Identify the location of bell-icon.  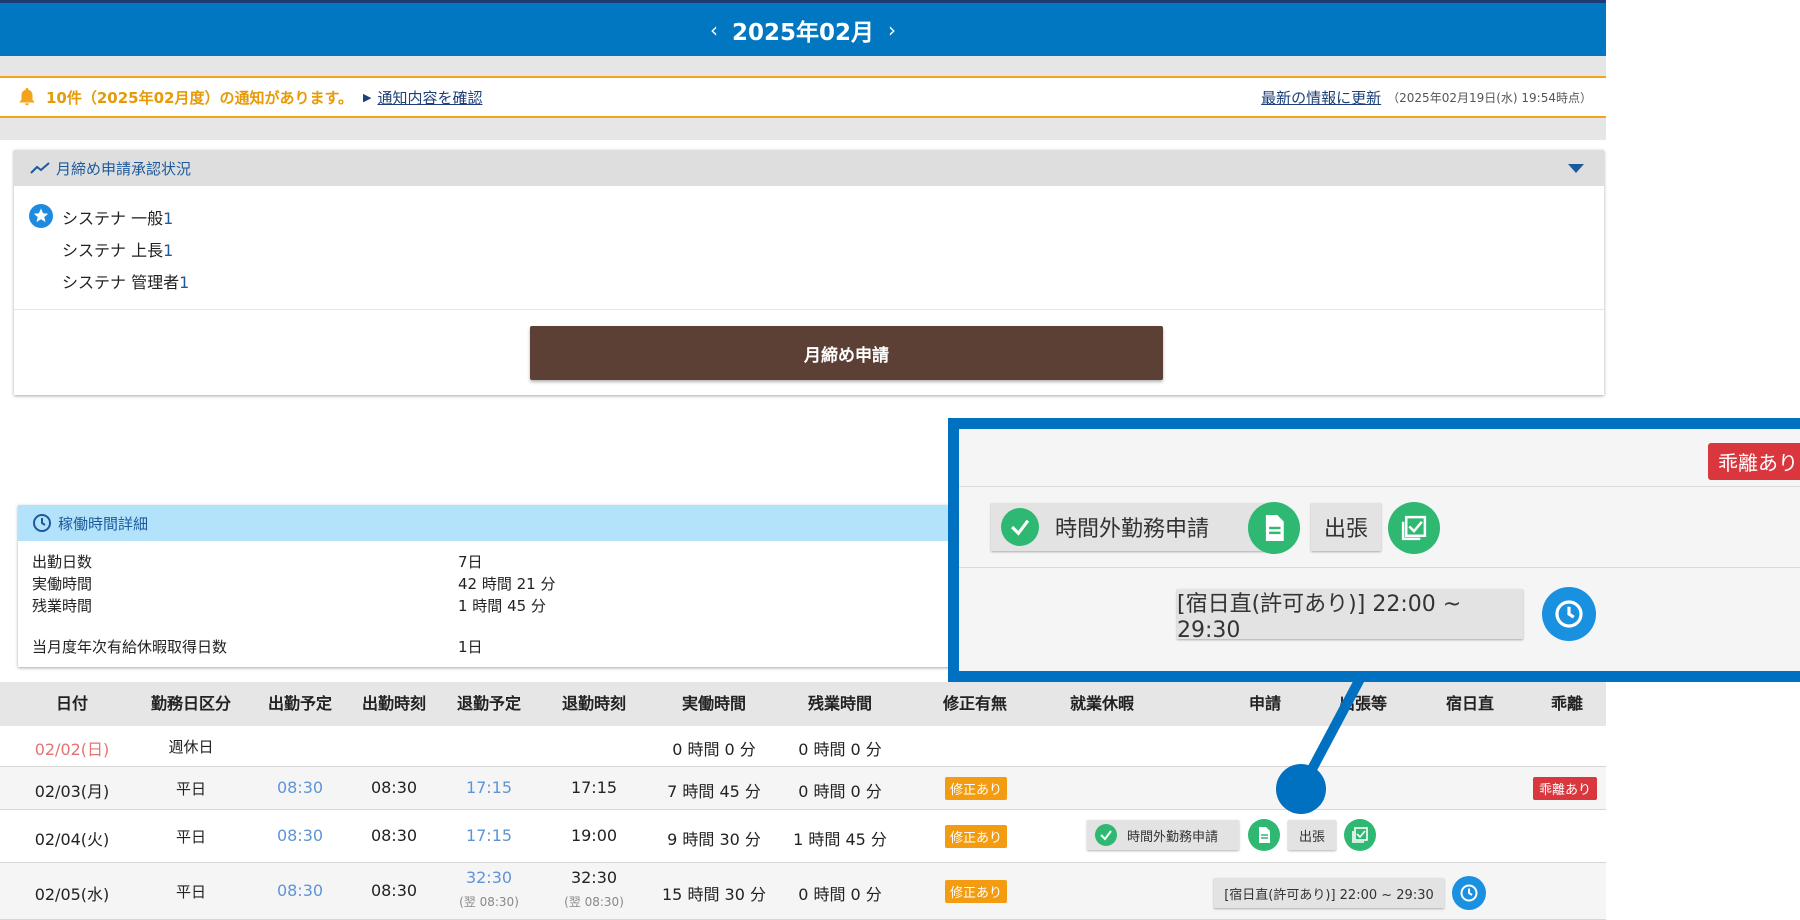
(27, 96).